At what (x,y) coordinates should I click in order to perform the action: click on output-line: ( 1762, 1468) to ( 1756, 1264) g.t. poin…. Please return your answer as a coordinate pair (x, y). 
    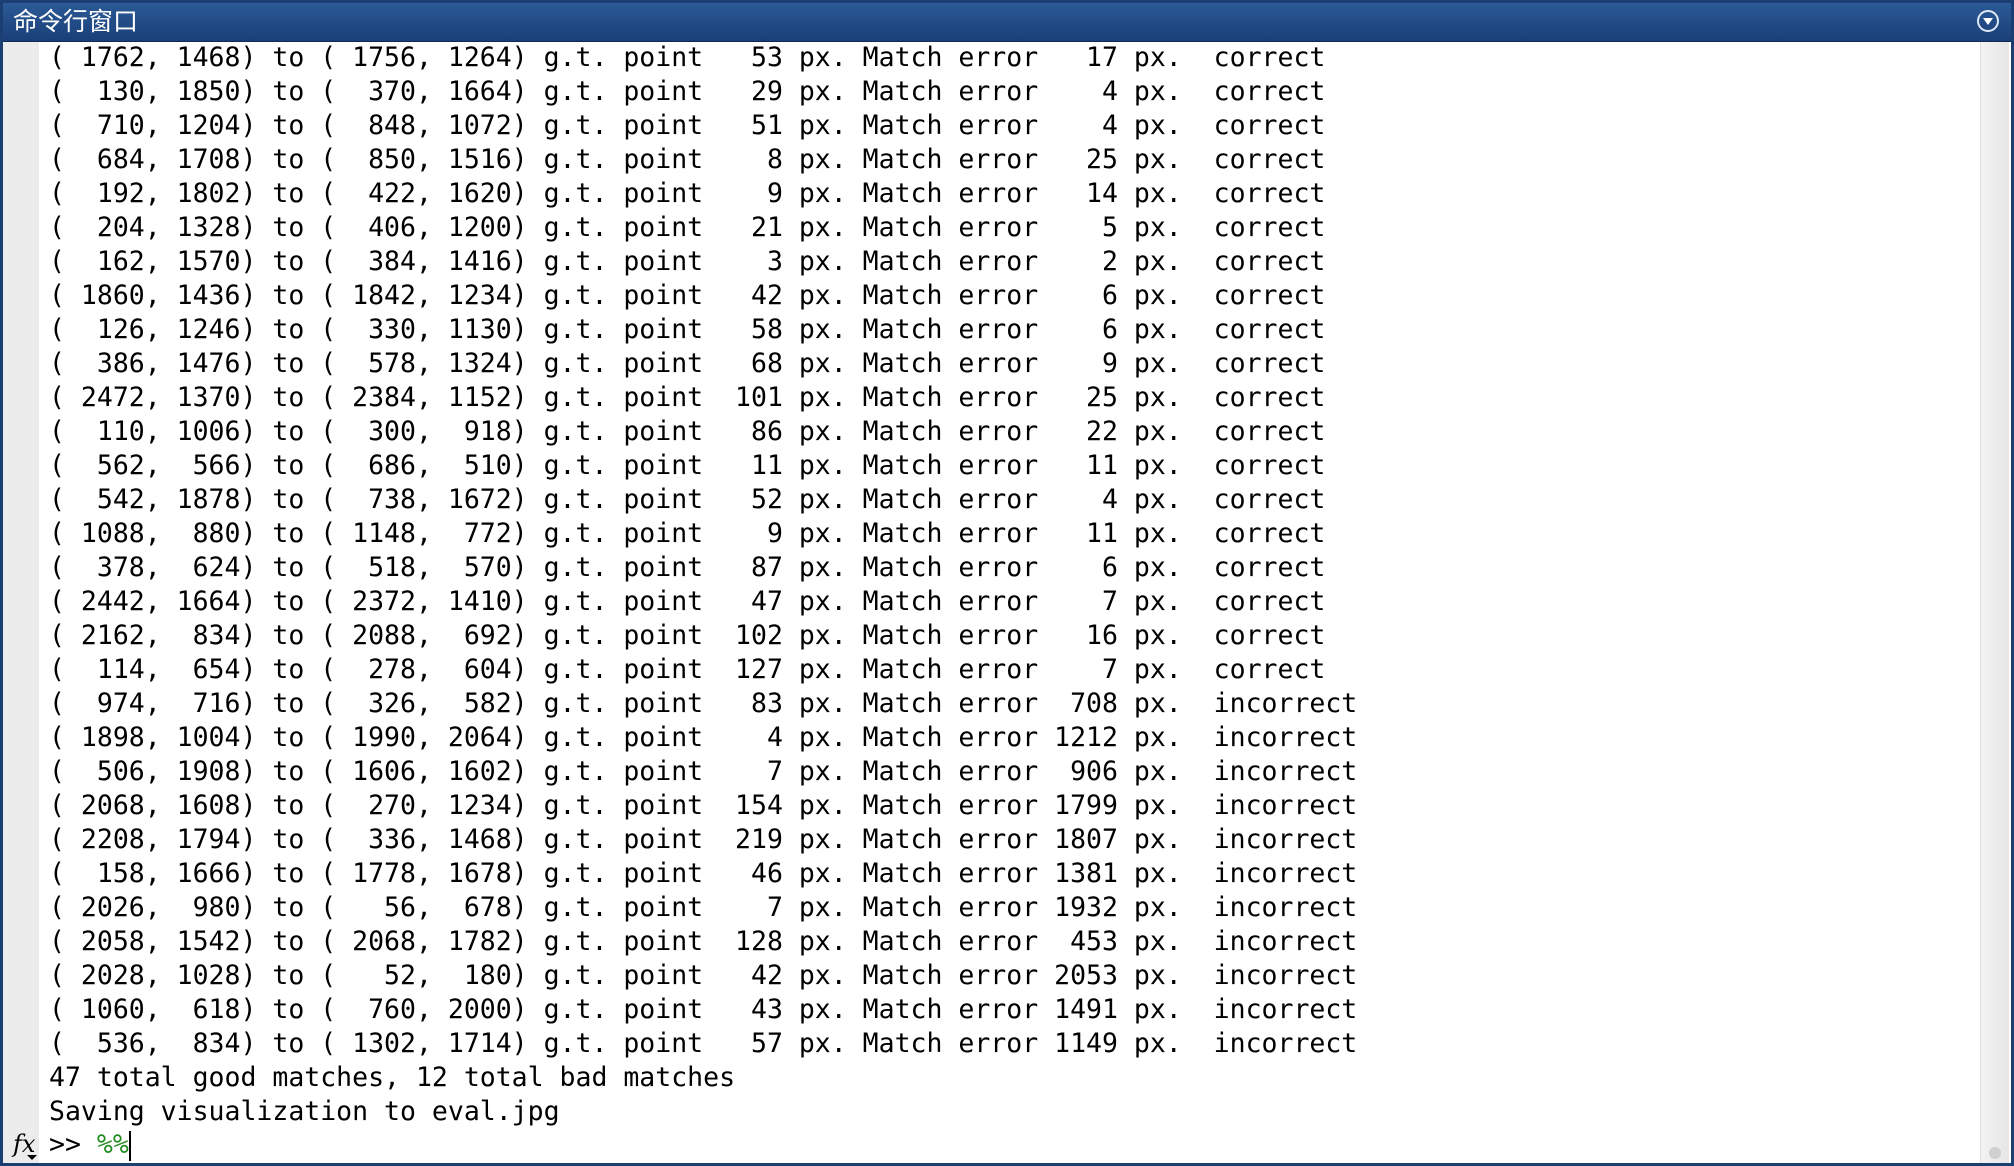
    Looking at the image, I should click on (687, 57).